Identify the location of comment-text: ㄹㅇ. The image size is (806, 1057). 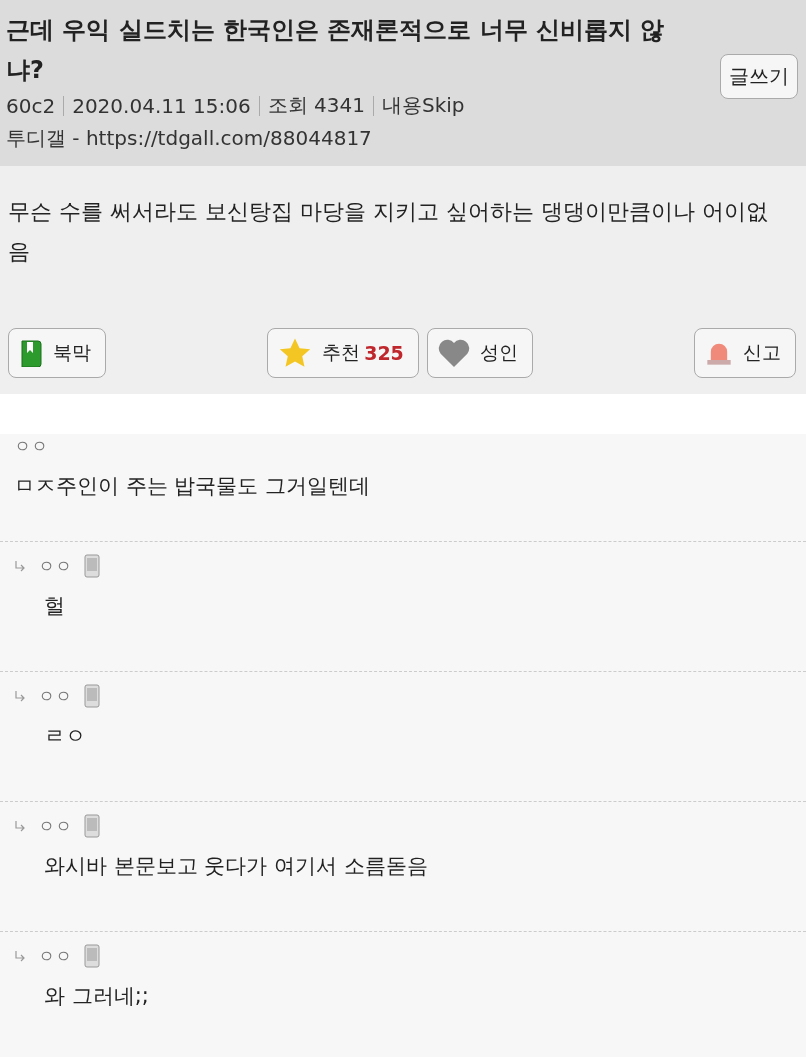
(65, 736).